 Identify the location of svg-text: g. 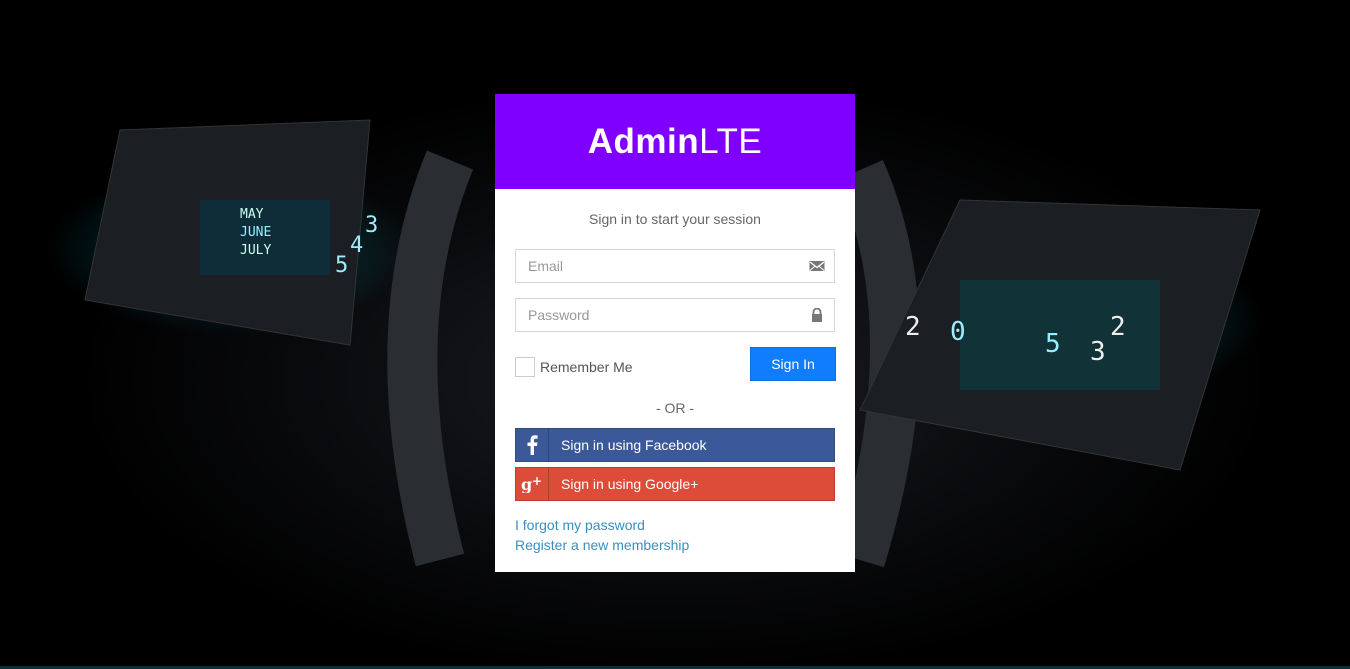
(526, 484).